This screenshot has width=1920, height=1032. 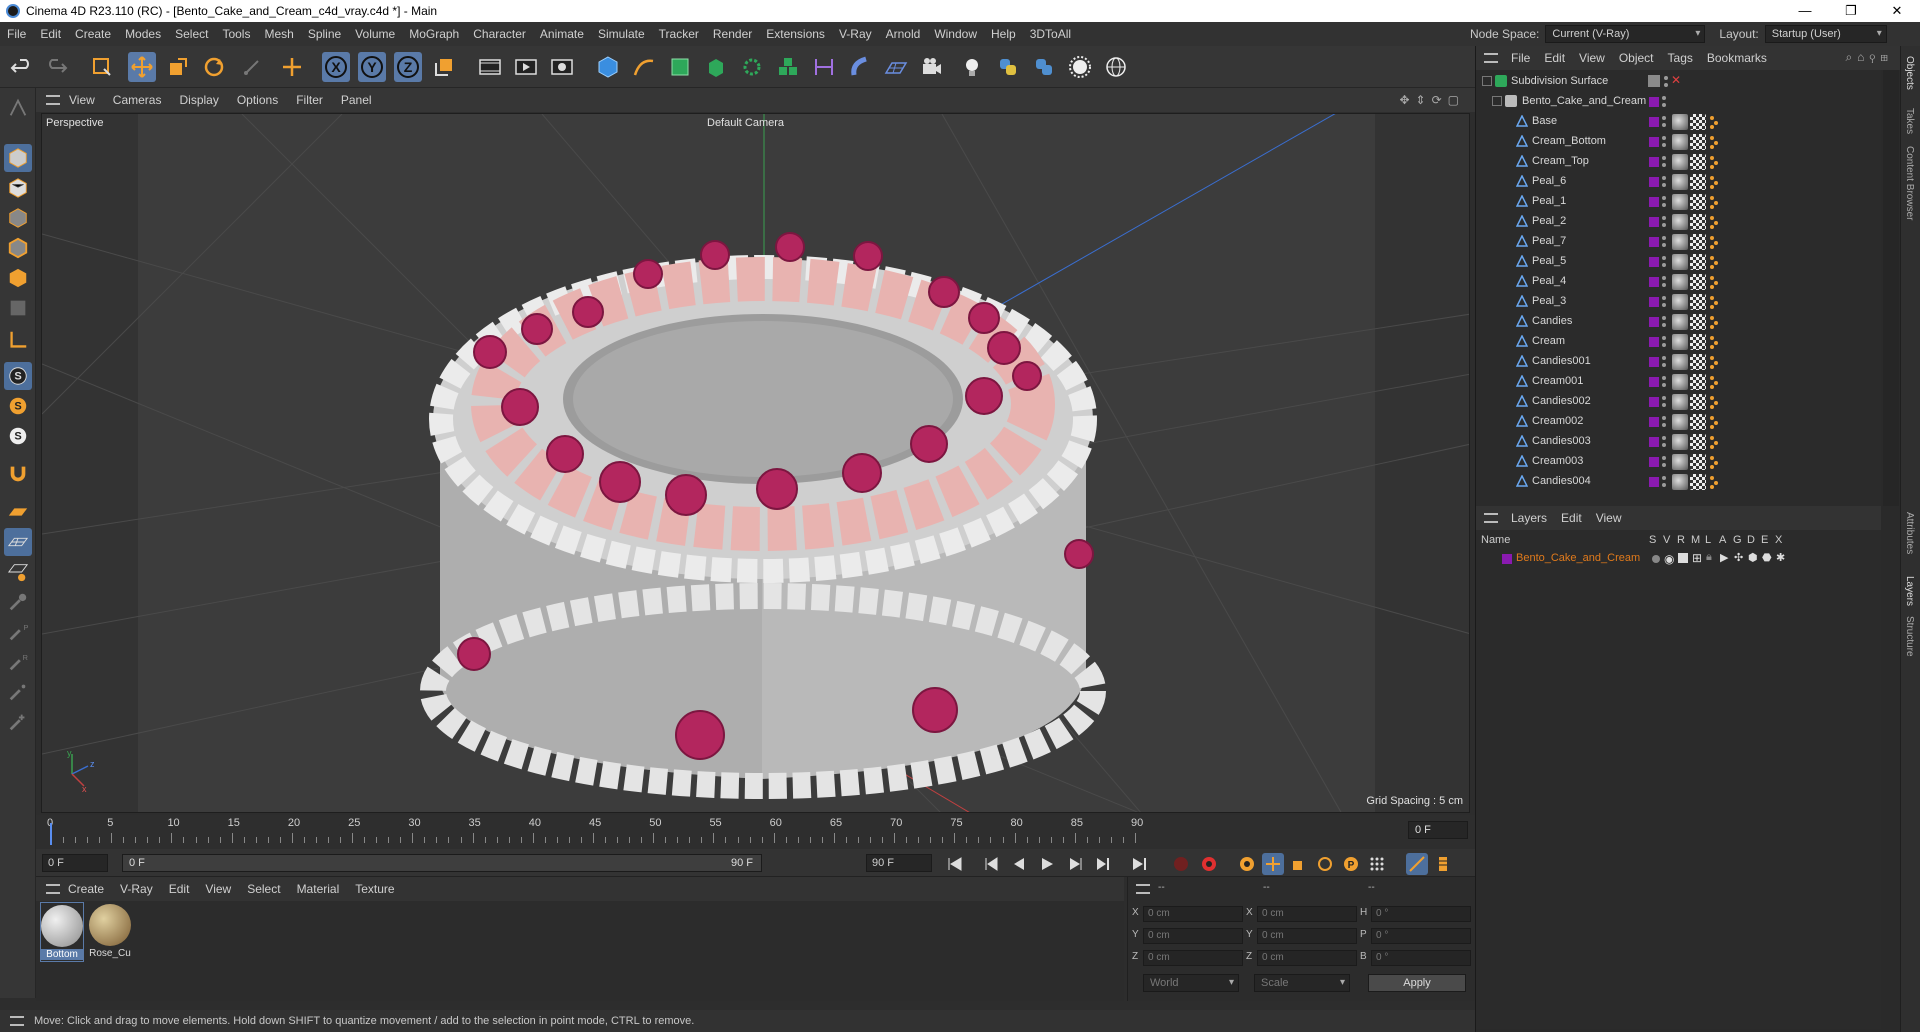 What do you see at coordinates (18, 340) in the screenshot?
I see `axis-mode-icon` at bounding box center [18, 340].